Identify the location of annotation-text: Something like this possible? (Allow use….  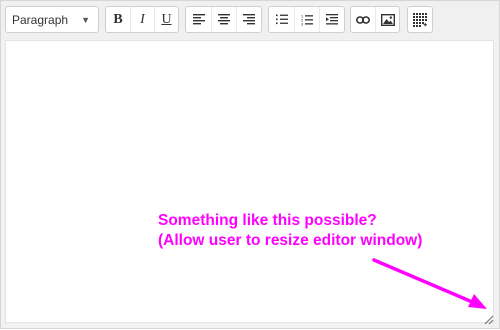
(290, 231).